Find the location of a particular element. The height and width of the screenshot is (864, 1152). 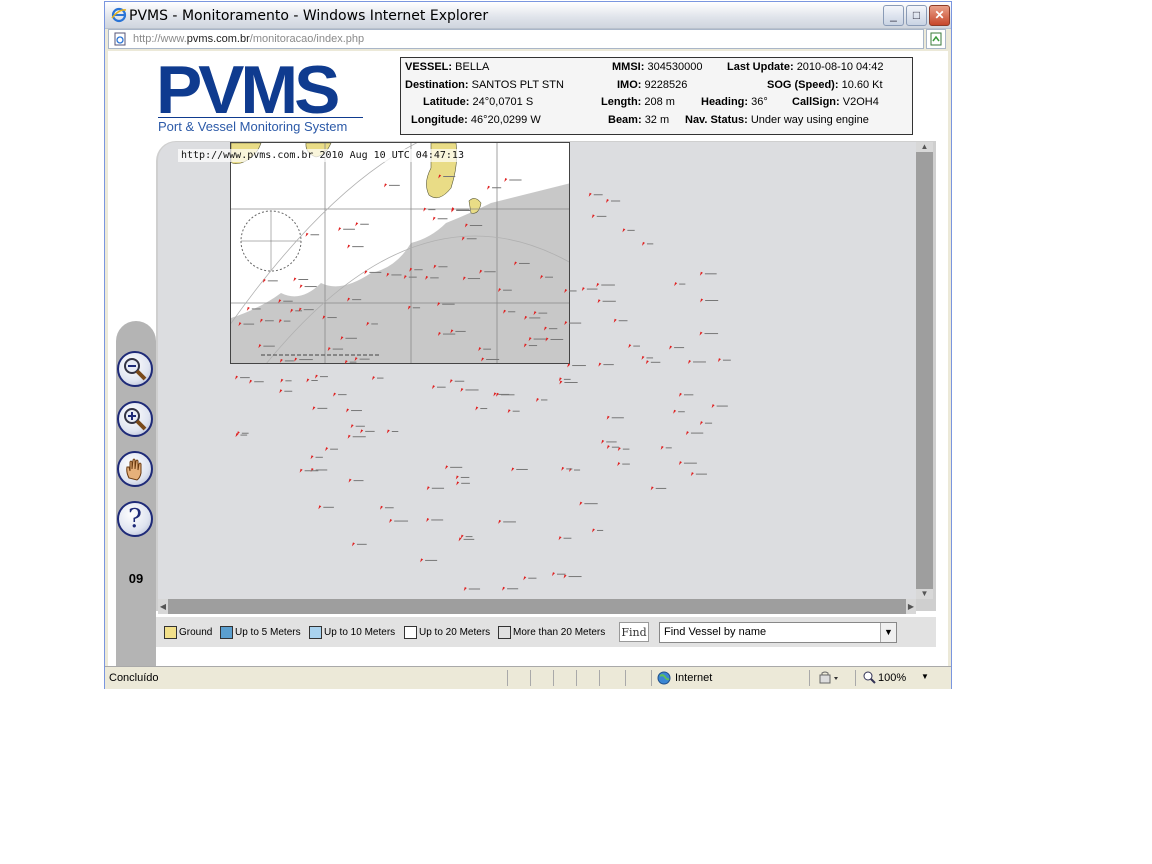

scroll-left-arrow: ◀ is located at coordinates (163, 606).